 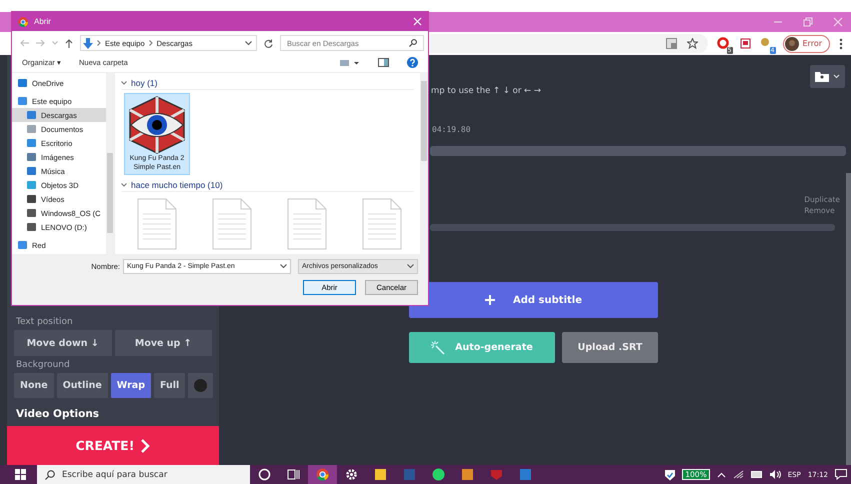 I want to click on group-header: hoy (1), so click(x=267, y=83).